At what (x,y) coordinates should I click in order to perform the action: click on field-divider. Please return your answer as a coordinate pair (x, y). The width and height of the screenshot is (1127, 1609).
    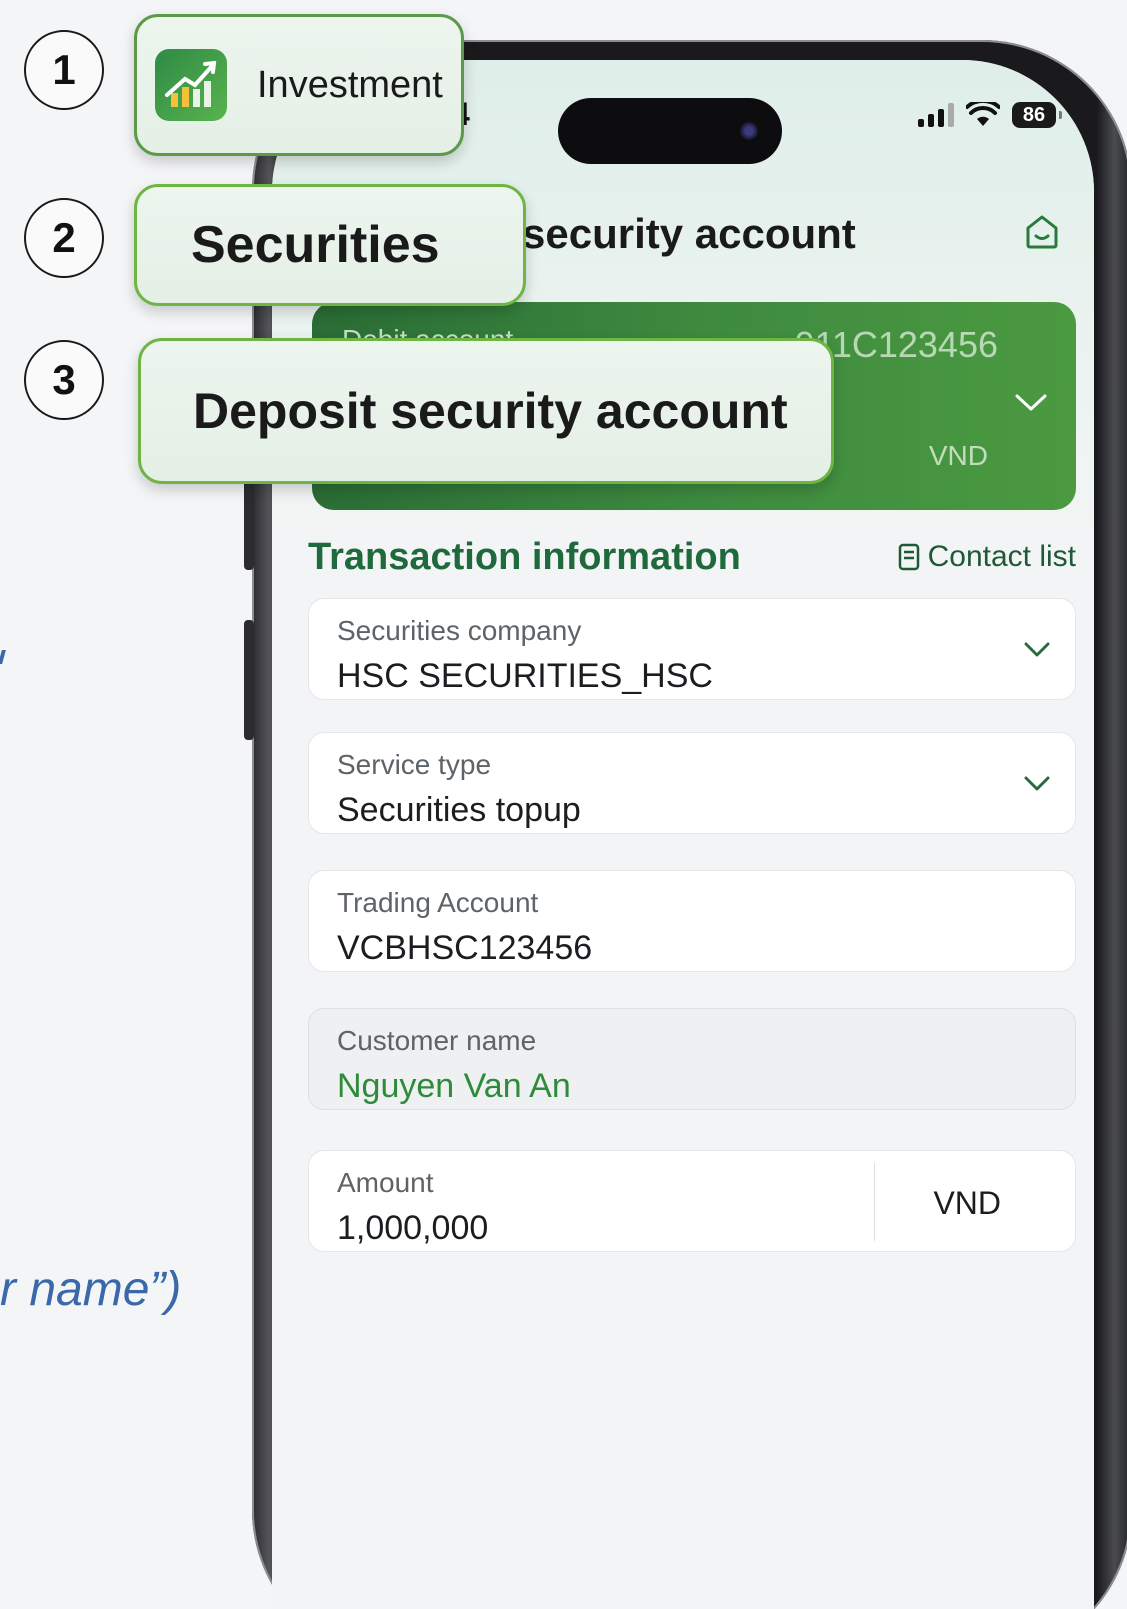
    Looking at the image, I should click on (874, 1202).